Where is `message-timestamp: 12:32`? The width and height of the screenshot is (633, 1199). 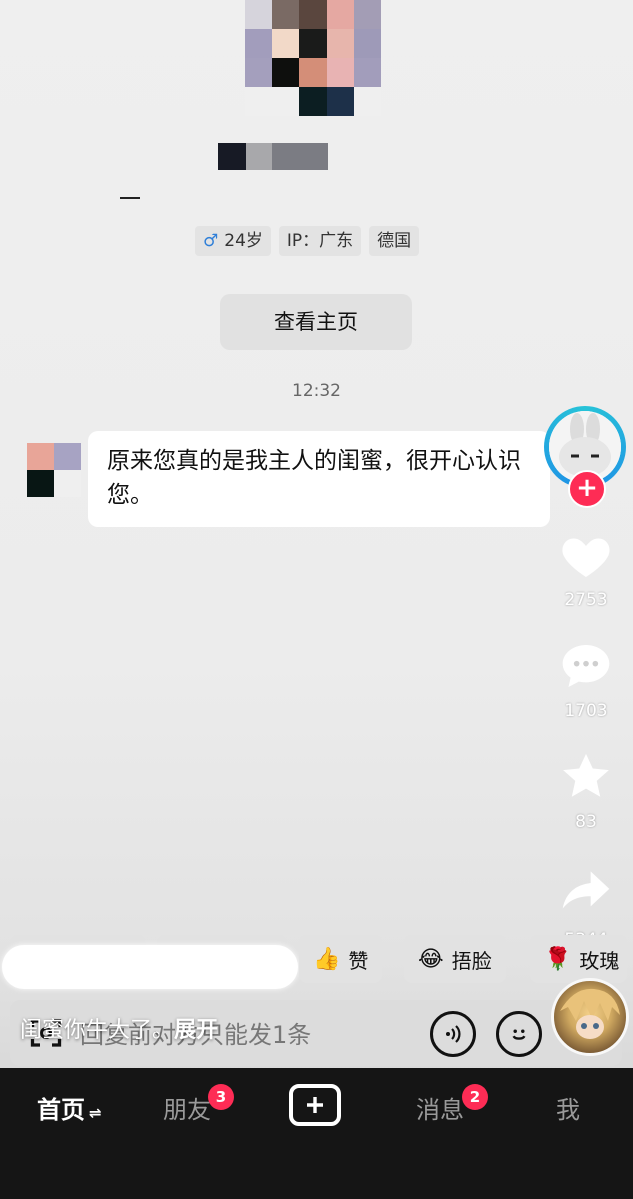
message-timestamp: 12:32 is located at coordinates (316, 391).